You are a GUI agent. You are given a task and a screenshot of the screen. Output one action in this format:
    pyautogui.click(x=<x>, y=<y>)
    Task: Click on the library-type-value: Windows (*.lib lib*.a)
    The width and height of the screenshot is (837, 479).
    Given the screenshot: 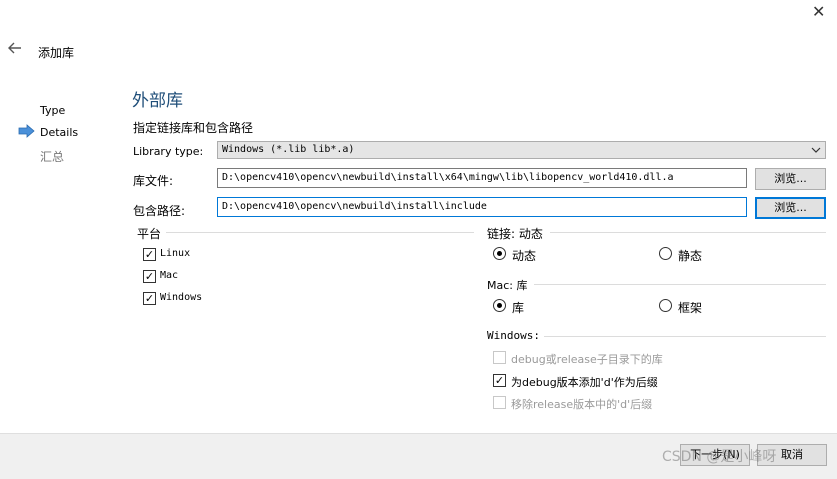 What is the action you would take?
    pyautogui.click(x=288, y=149)
    